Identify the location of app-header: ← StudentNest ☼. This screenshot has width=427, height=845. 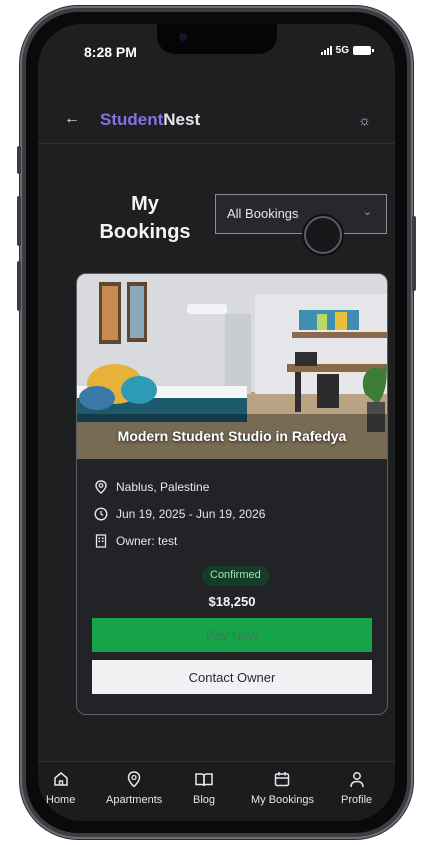
(216, 122).